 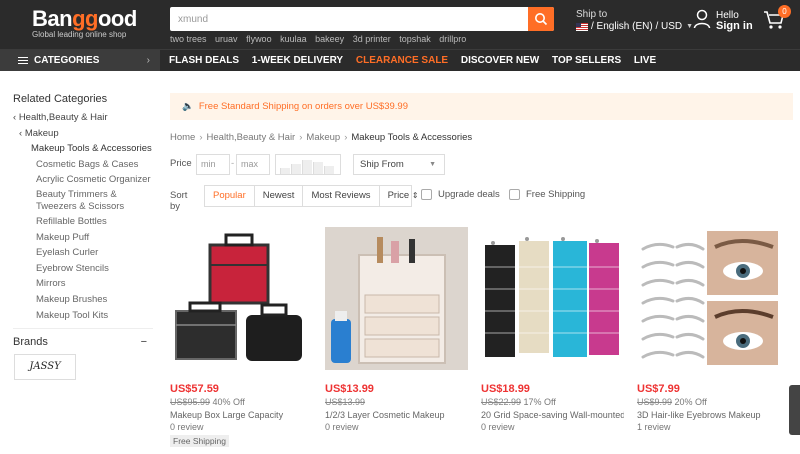 I want to click on product-old-price-row: US$13.99, so click(x=396, y=402).